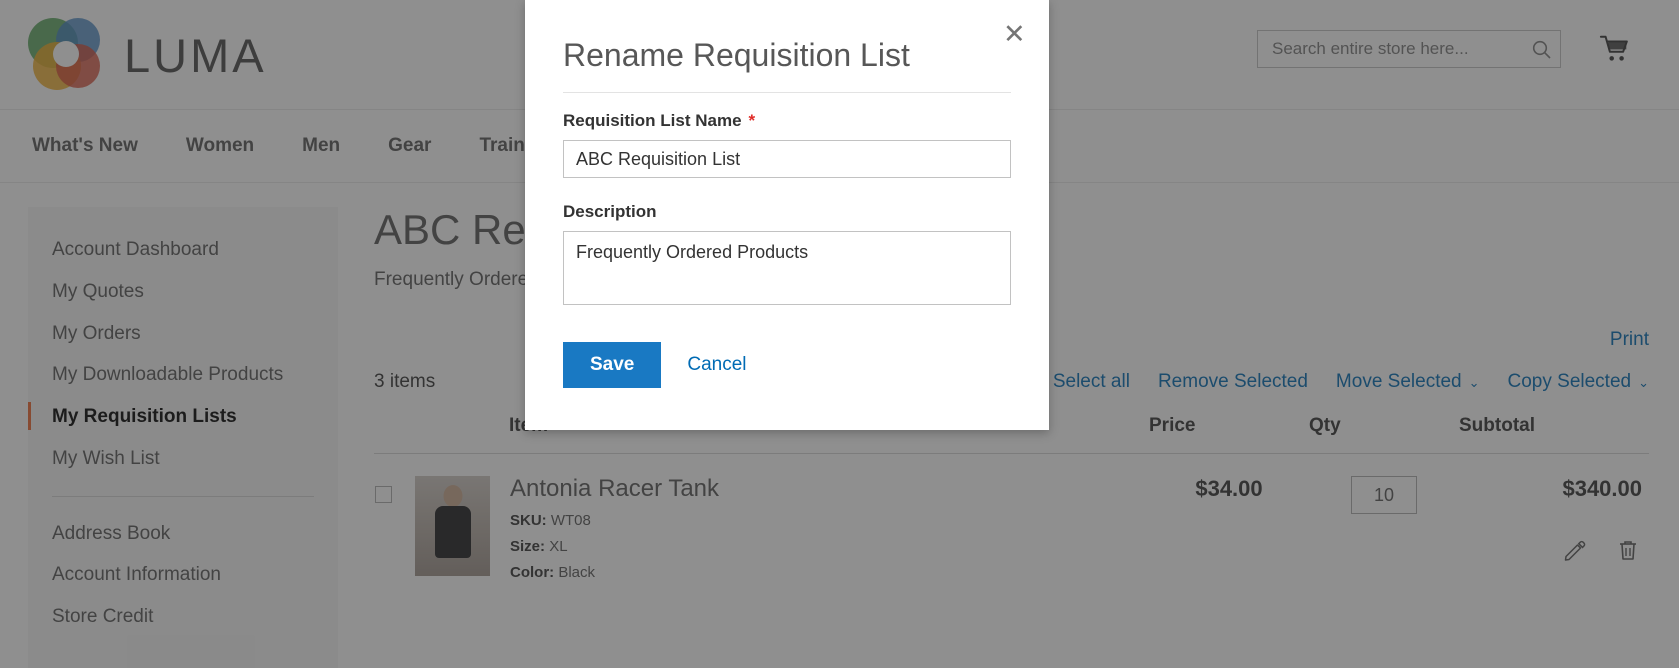 The width and height of the screenshot is (1679, 668). I want to click on requisition-list-name-input, so click(787, 159).